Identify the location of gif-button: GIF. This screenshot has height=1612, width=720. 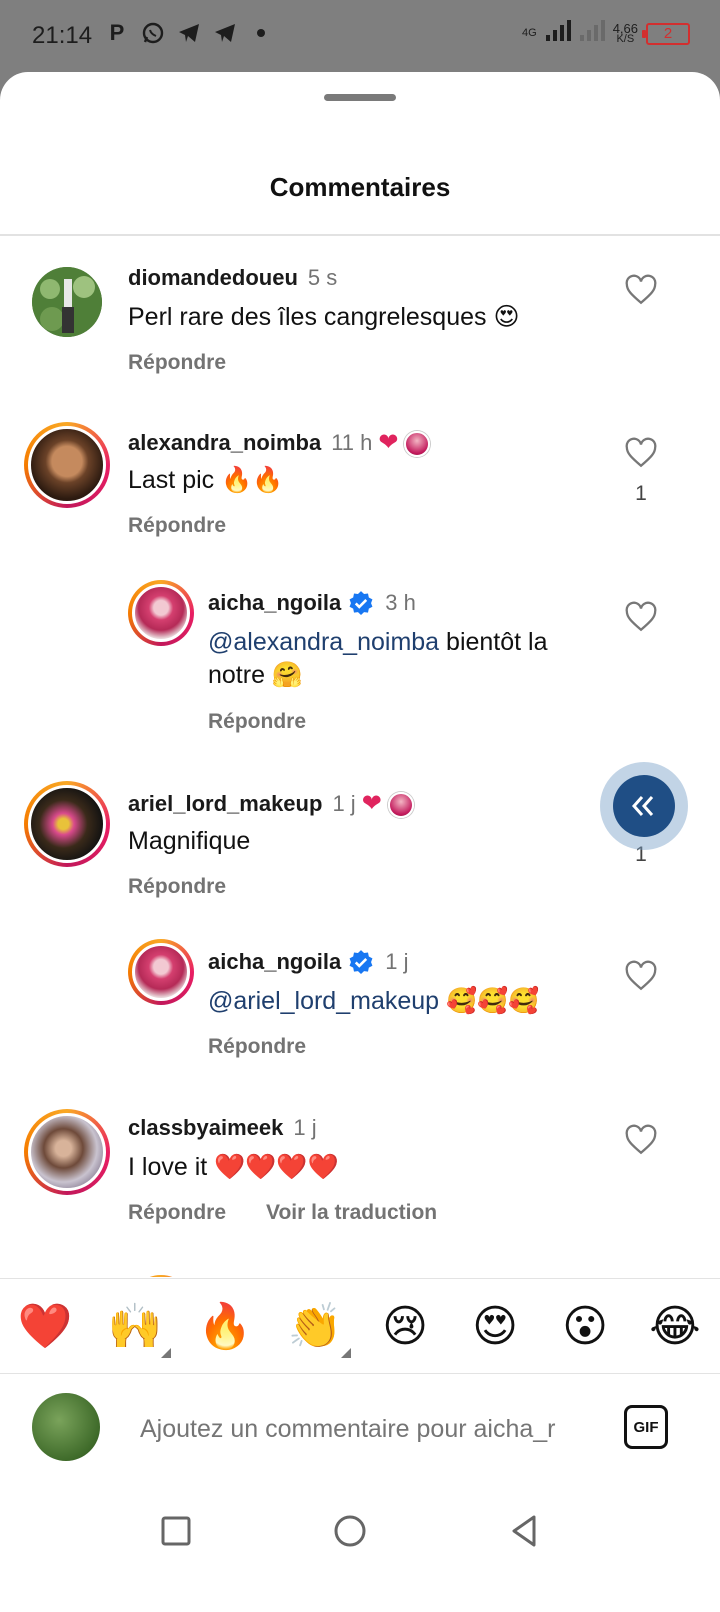
(646, 1427).